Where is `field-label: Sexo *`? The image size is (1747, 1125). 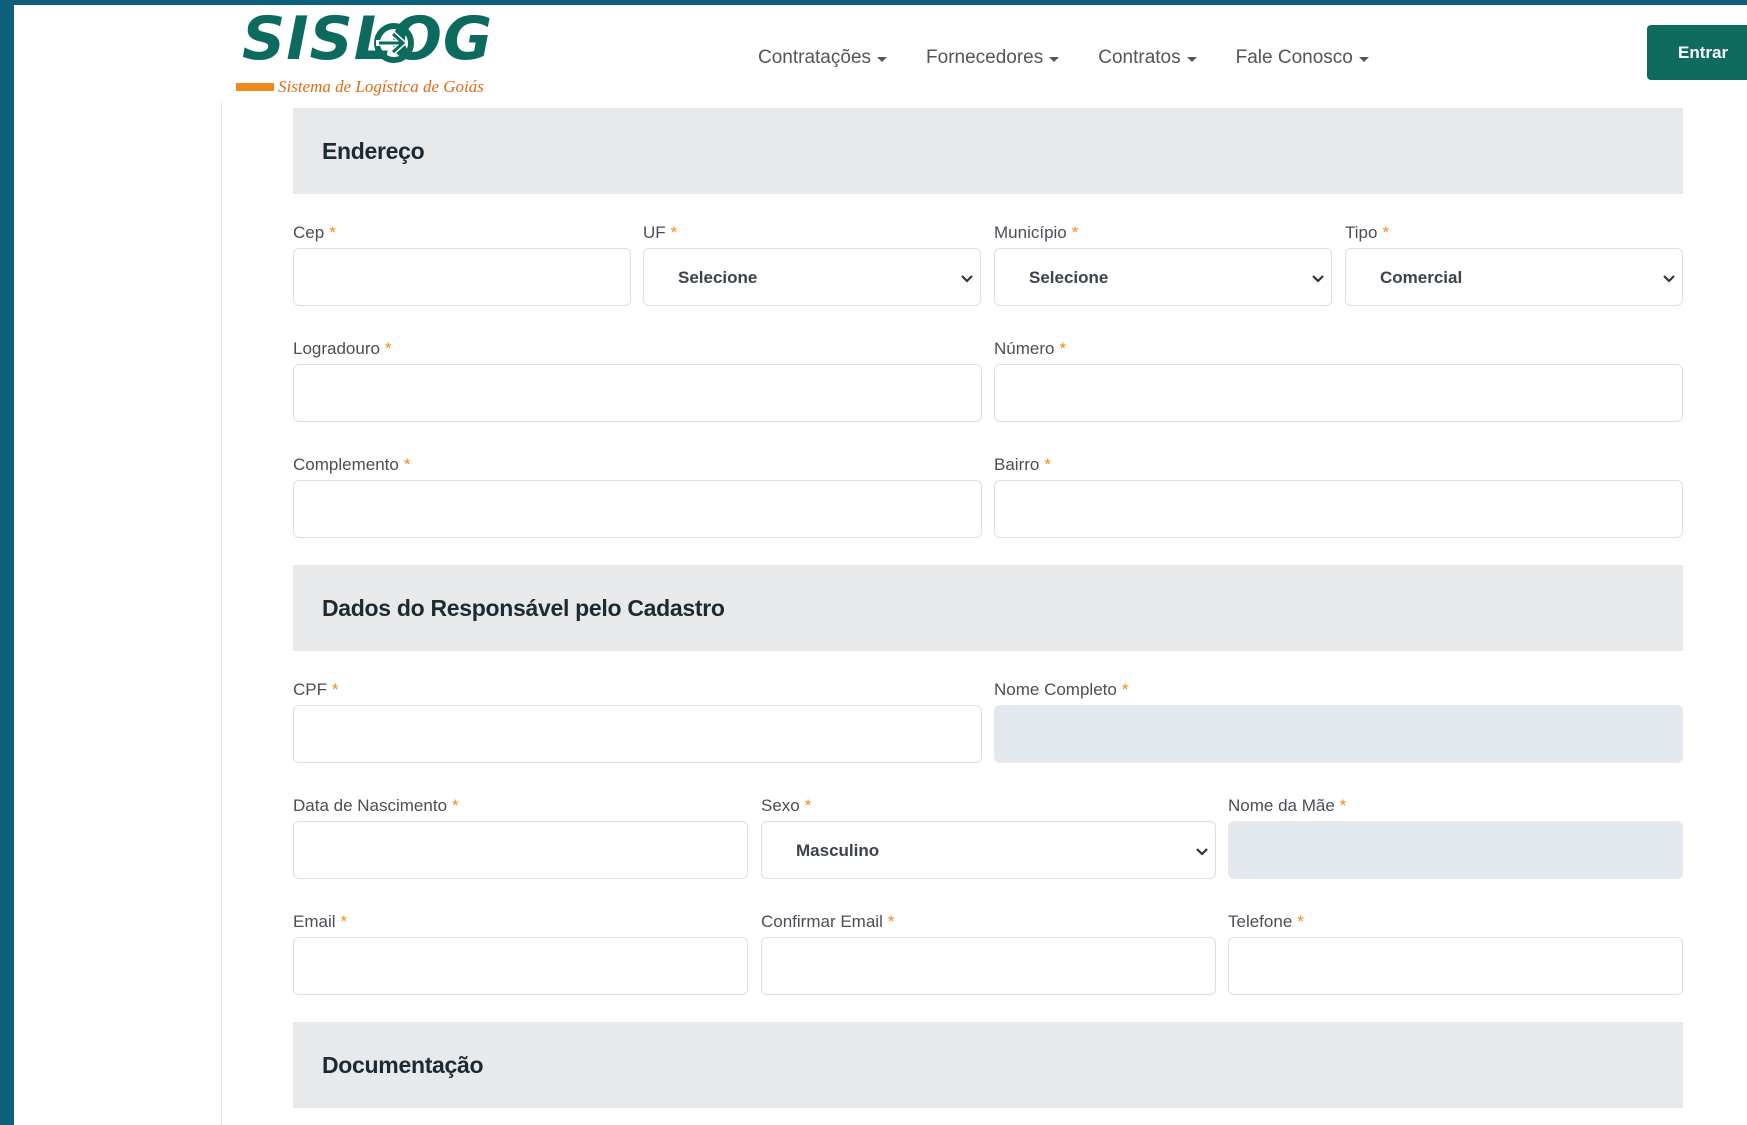 field-label: Sexo * is located at coordinates (786, 805).